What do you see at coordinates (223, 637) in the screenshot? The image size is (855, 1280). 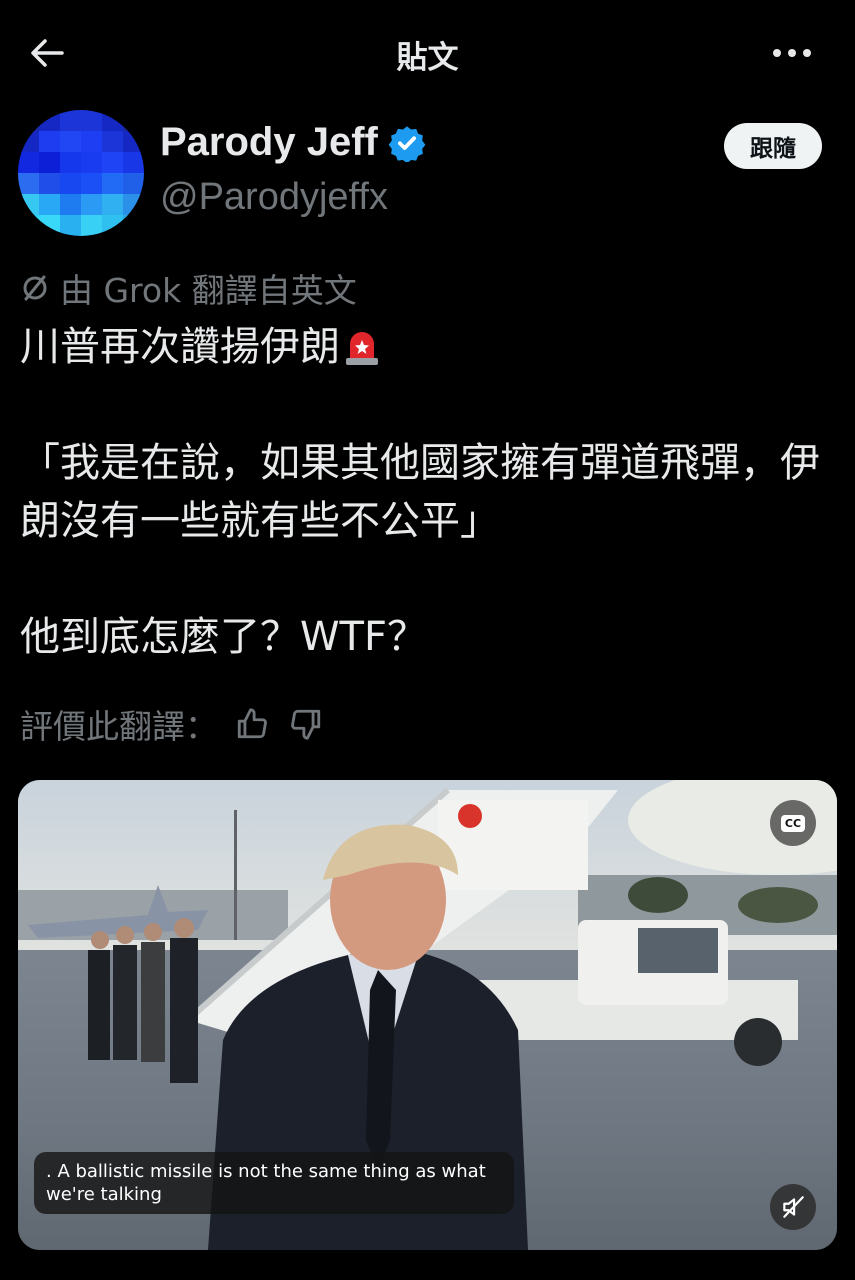 I see `post-line-3: 他到底怎麼了？WTF？` at bounding box center [223, 637].